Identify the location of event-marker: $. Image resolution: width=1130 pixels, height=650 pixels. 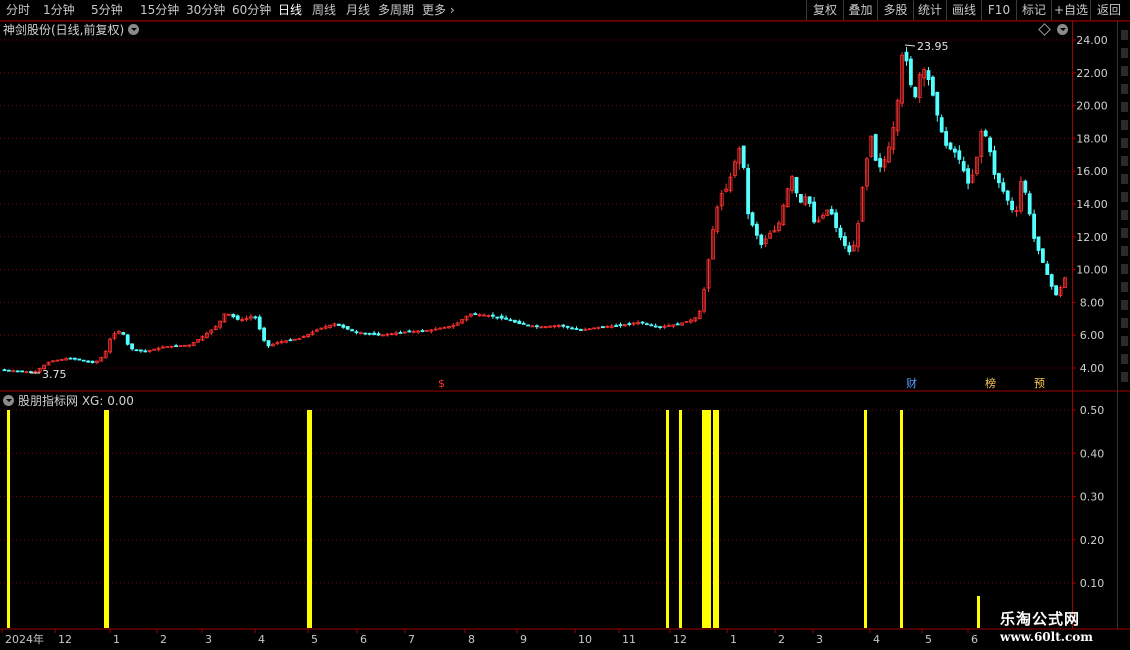
(441, 383).